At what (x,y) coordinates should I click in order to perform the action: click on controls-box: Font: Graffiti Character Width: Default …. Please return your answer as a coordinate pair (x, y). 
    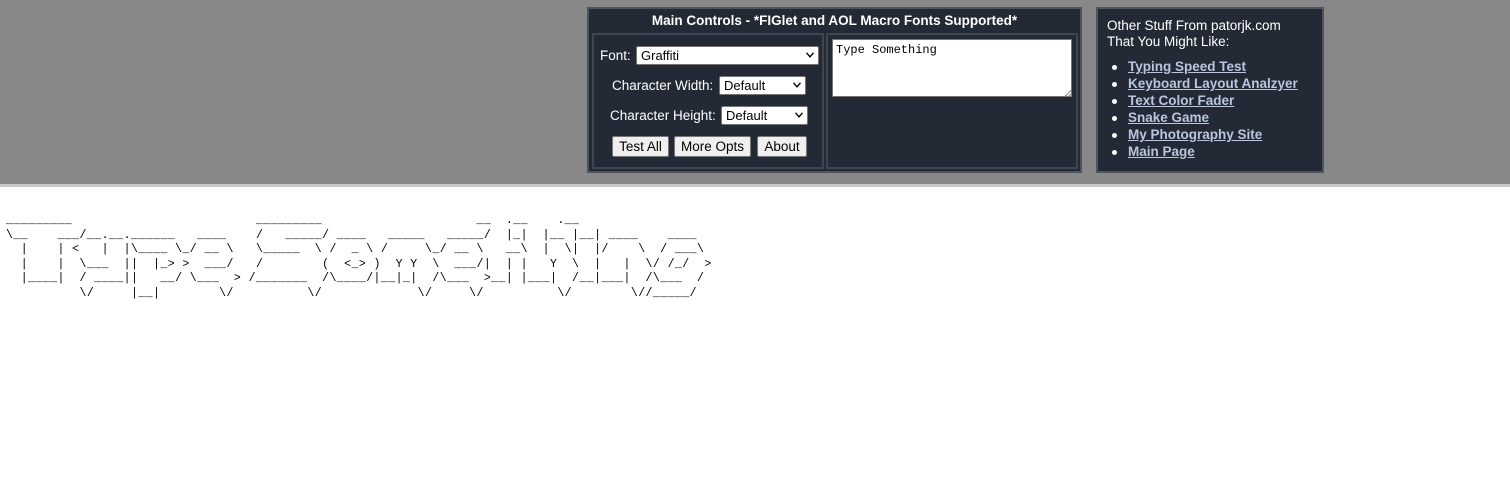
    Looking at the image, I should click on (708, 101).